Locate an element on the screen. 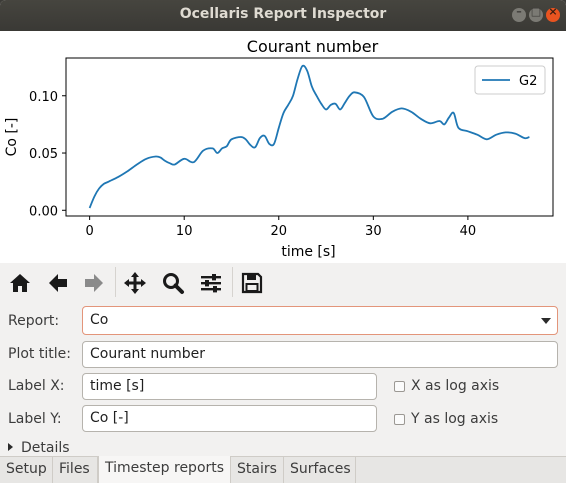  pan-button is located at coordinates (135, 283).